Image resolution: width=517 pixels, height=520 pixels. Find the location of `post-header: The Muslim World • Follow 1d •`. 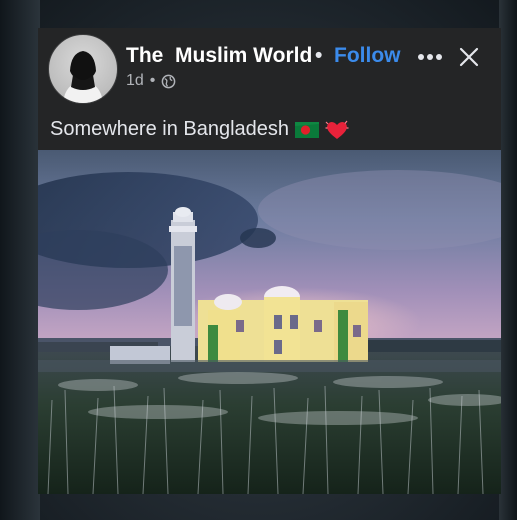

post-header: The Muslim World • Follow 1d • is located at coordinates (269, 67).